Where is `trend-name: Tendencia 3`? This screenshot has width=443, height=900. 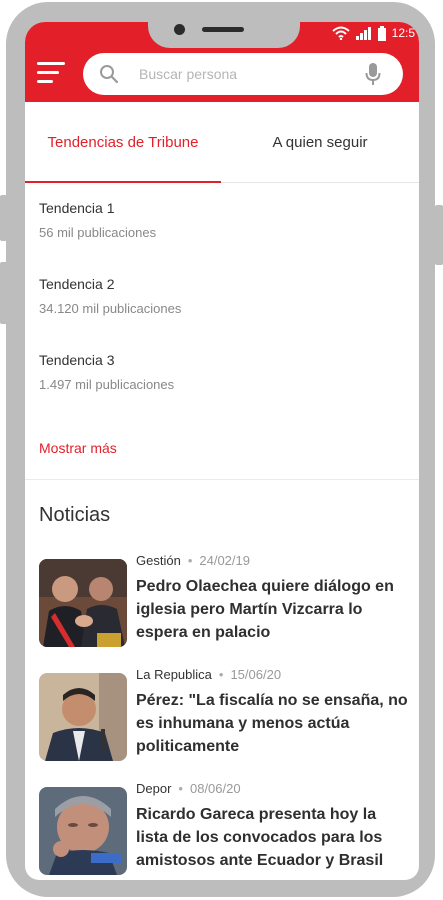 trend-name: Tendencia 3 is located at coordinates (77, 360).